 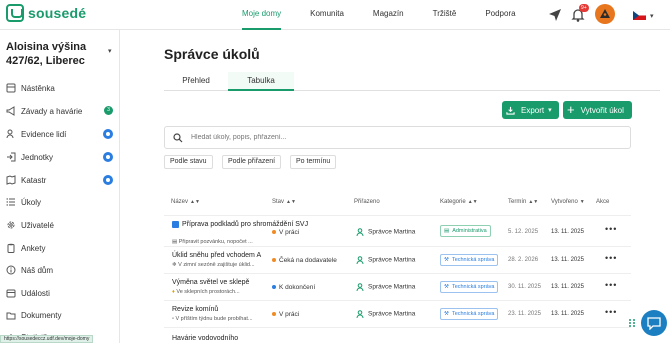 I want to click on nav-komunita: Komunita, so click(x=327, y=15).